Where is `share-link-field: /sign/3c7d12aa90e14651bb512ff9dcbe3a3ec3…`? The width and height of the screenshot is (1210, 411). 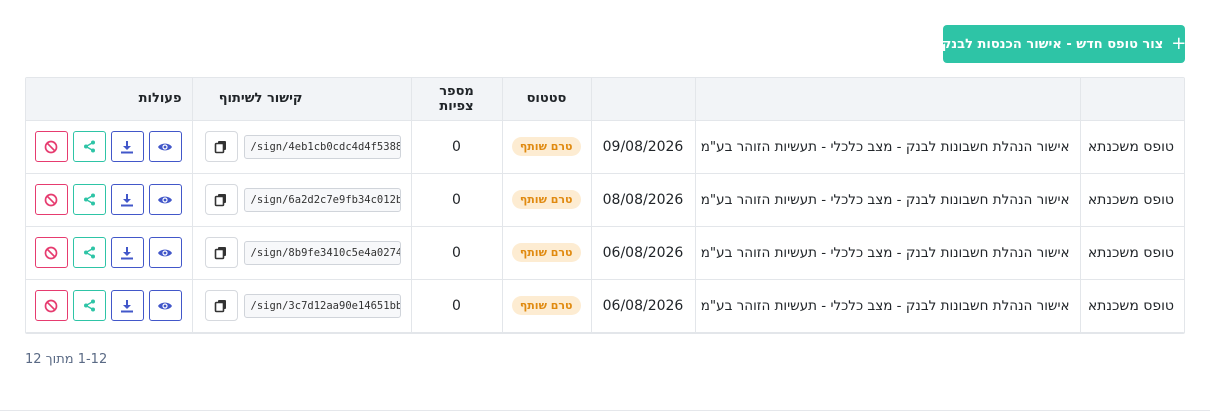
share-link-field: /sign/3c7d12aa90e14651bb512ff9dcbe3a3ec3… is located at coordinates (322, 305).